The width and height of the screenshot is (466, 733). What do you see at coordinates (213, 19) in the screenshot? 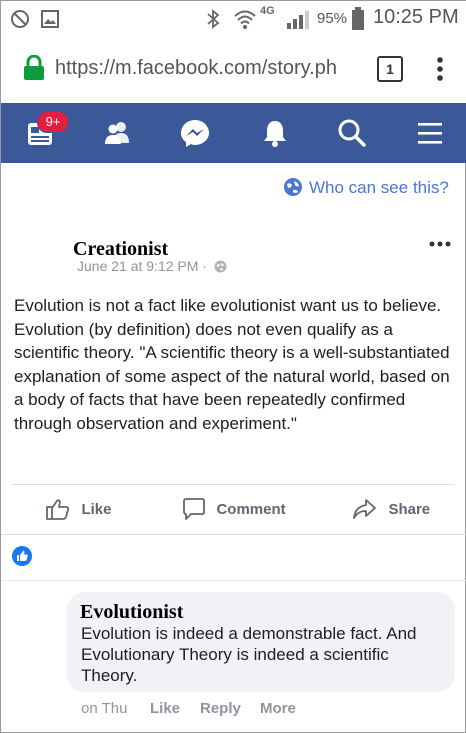
I see `bluetooth-icon` at bounding box center [213, 19].